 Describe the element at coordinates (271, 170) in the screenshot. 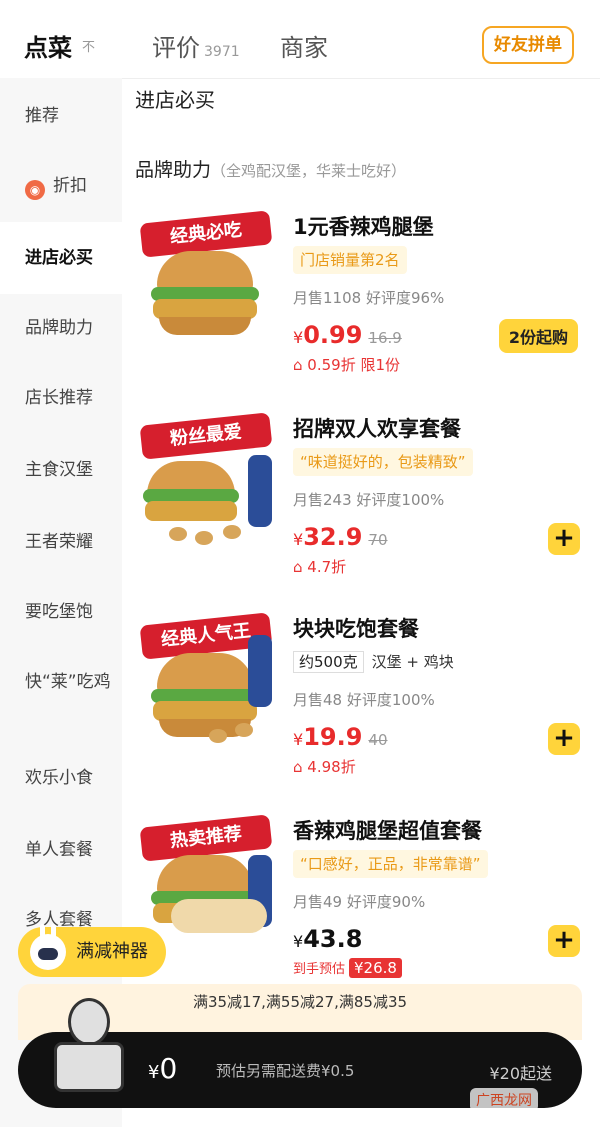

I see `subsection-title: 品牌助力（全鸡配汉堡，华莱士吃好）` at that location.